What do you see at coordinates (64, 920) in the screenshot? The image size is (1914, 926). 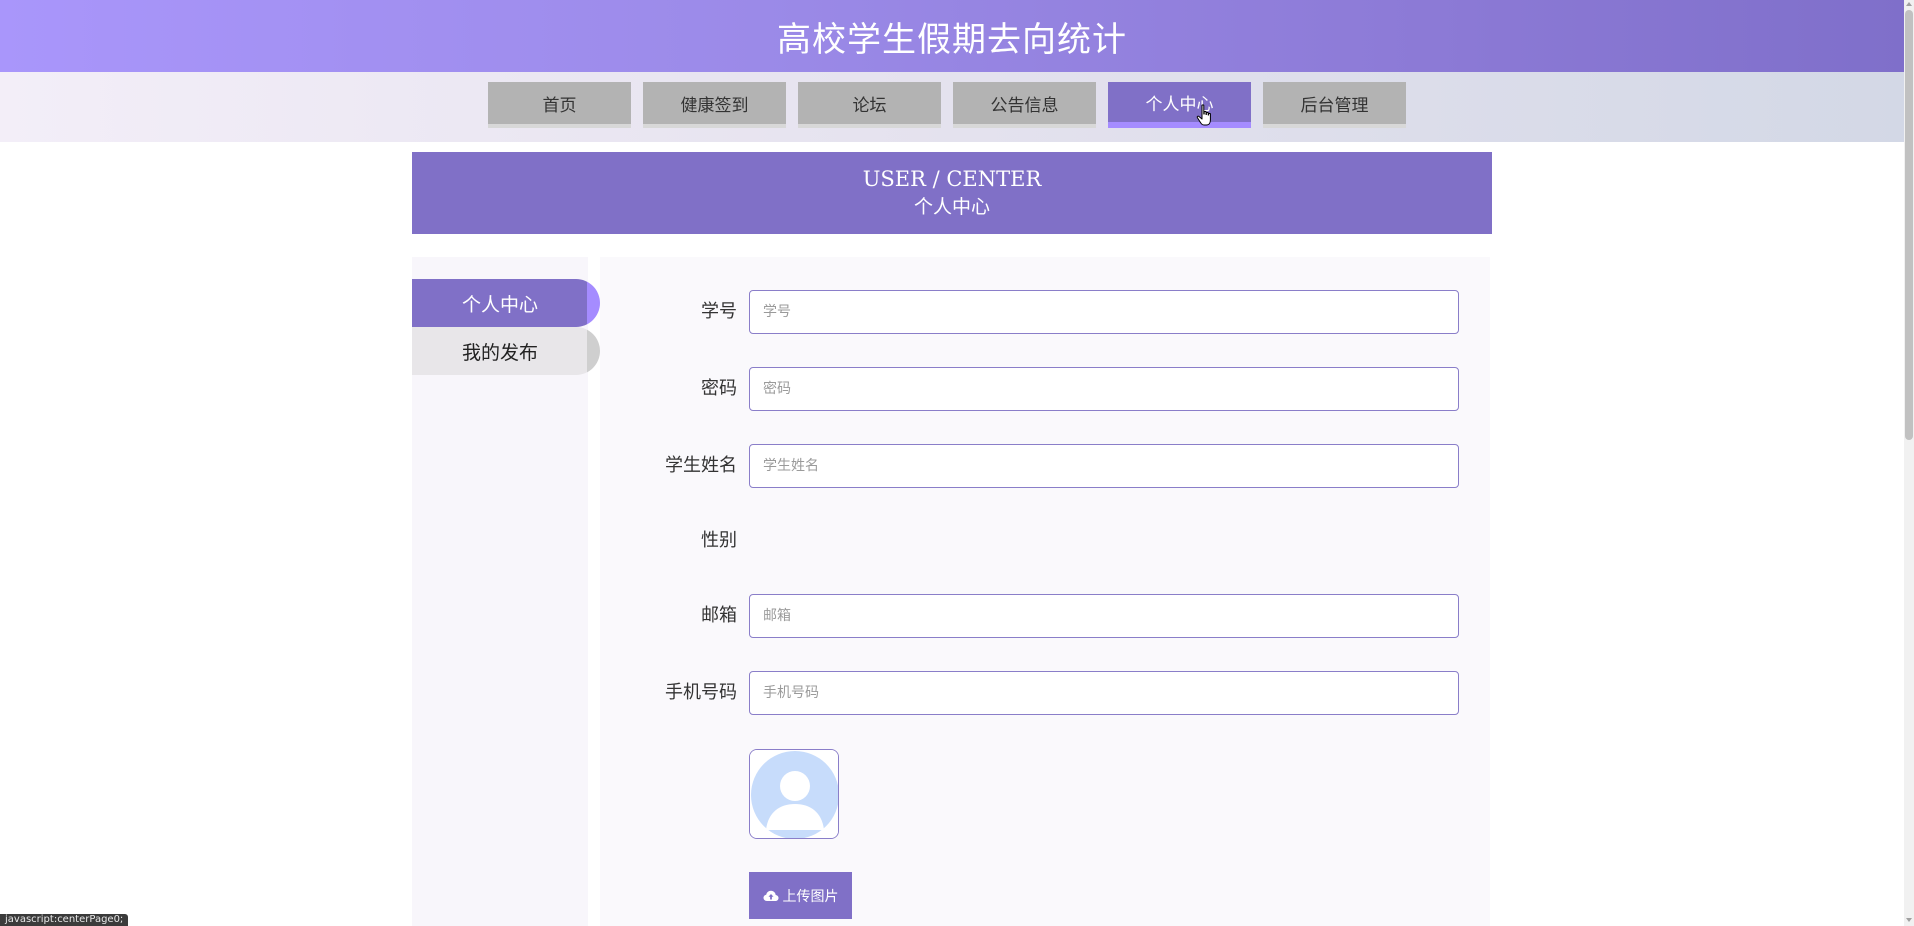 I see `browser-status-bar: javascript:centerPage0;` at bounding box center [64, 920].